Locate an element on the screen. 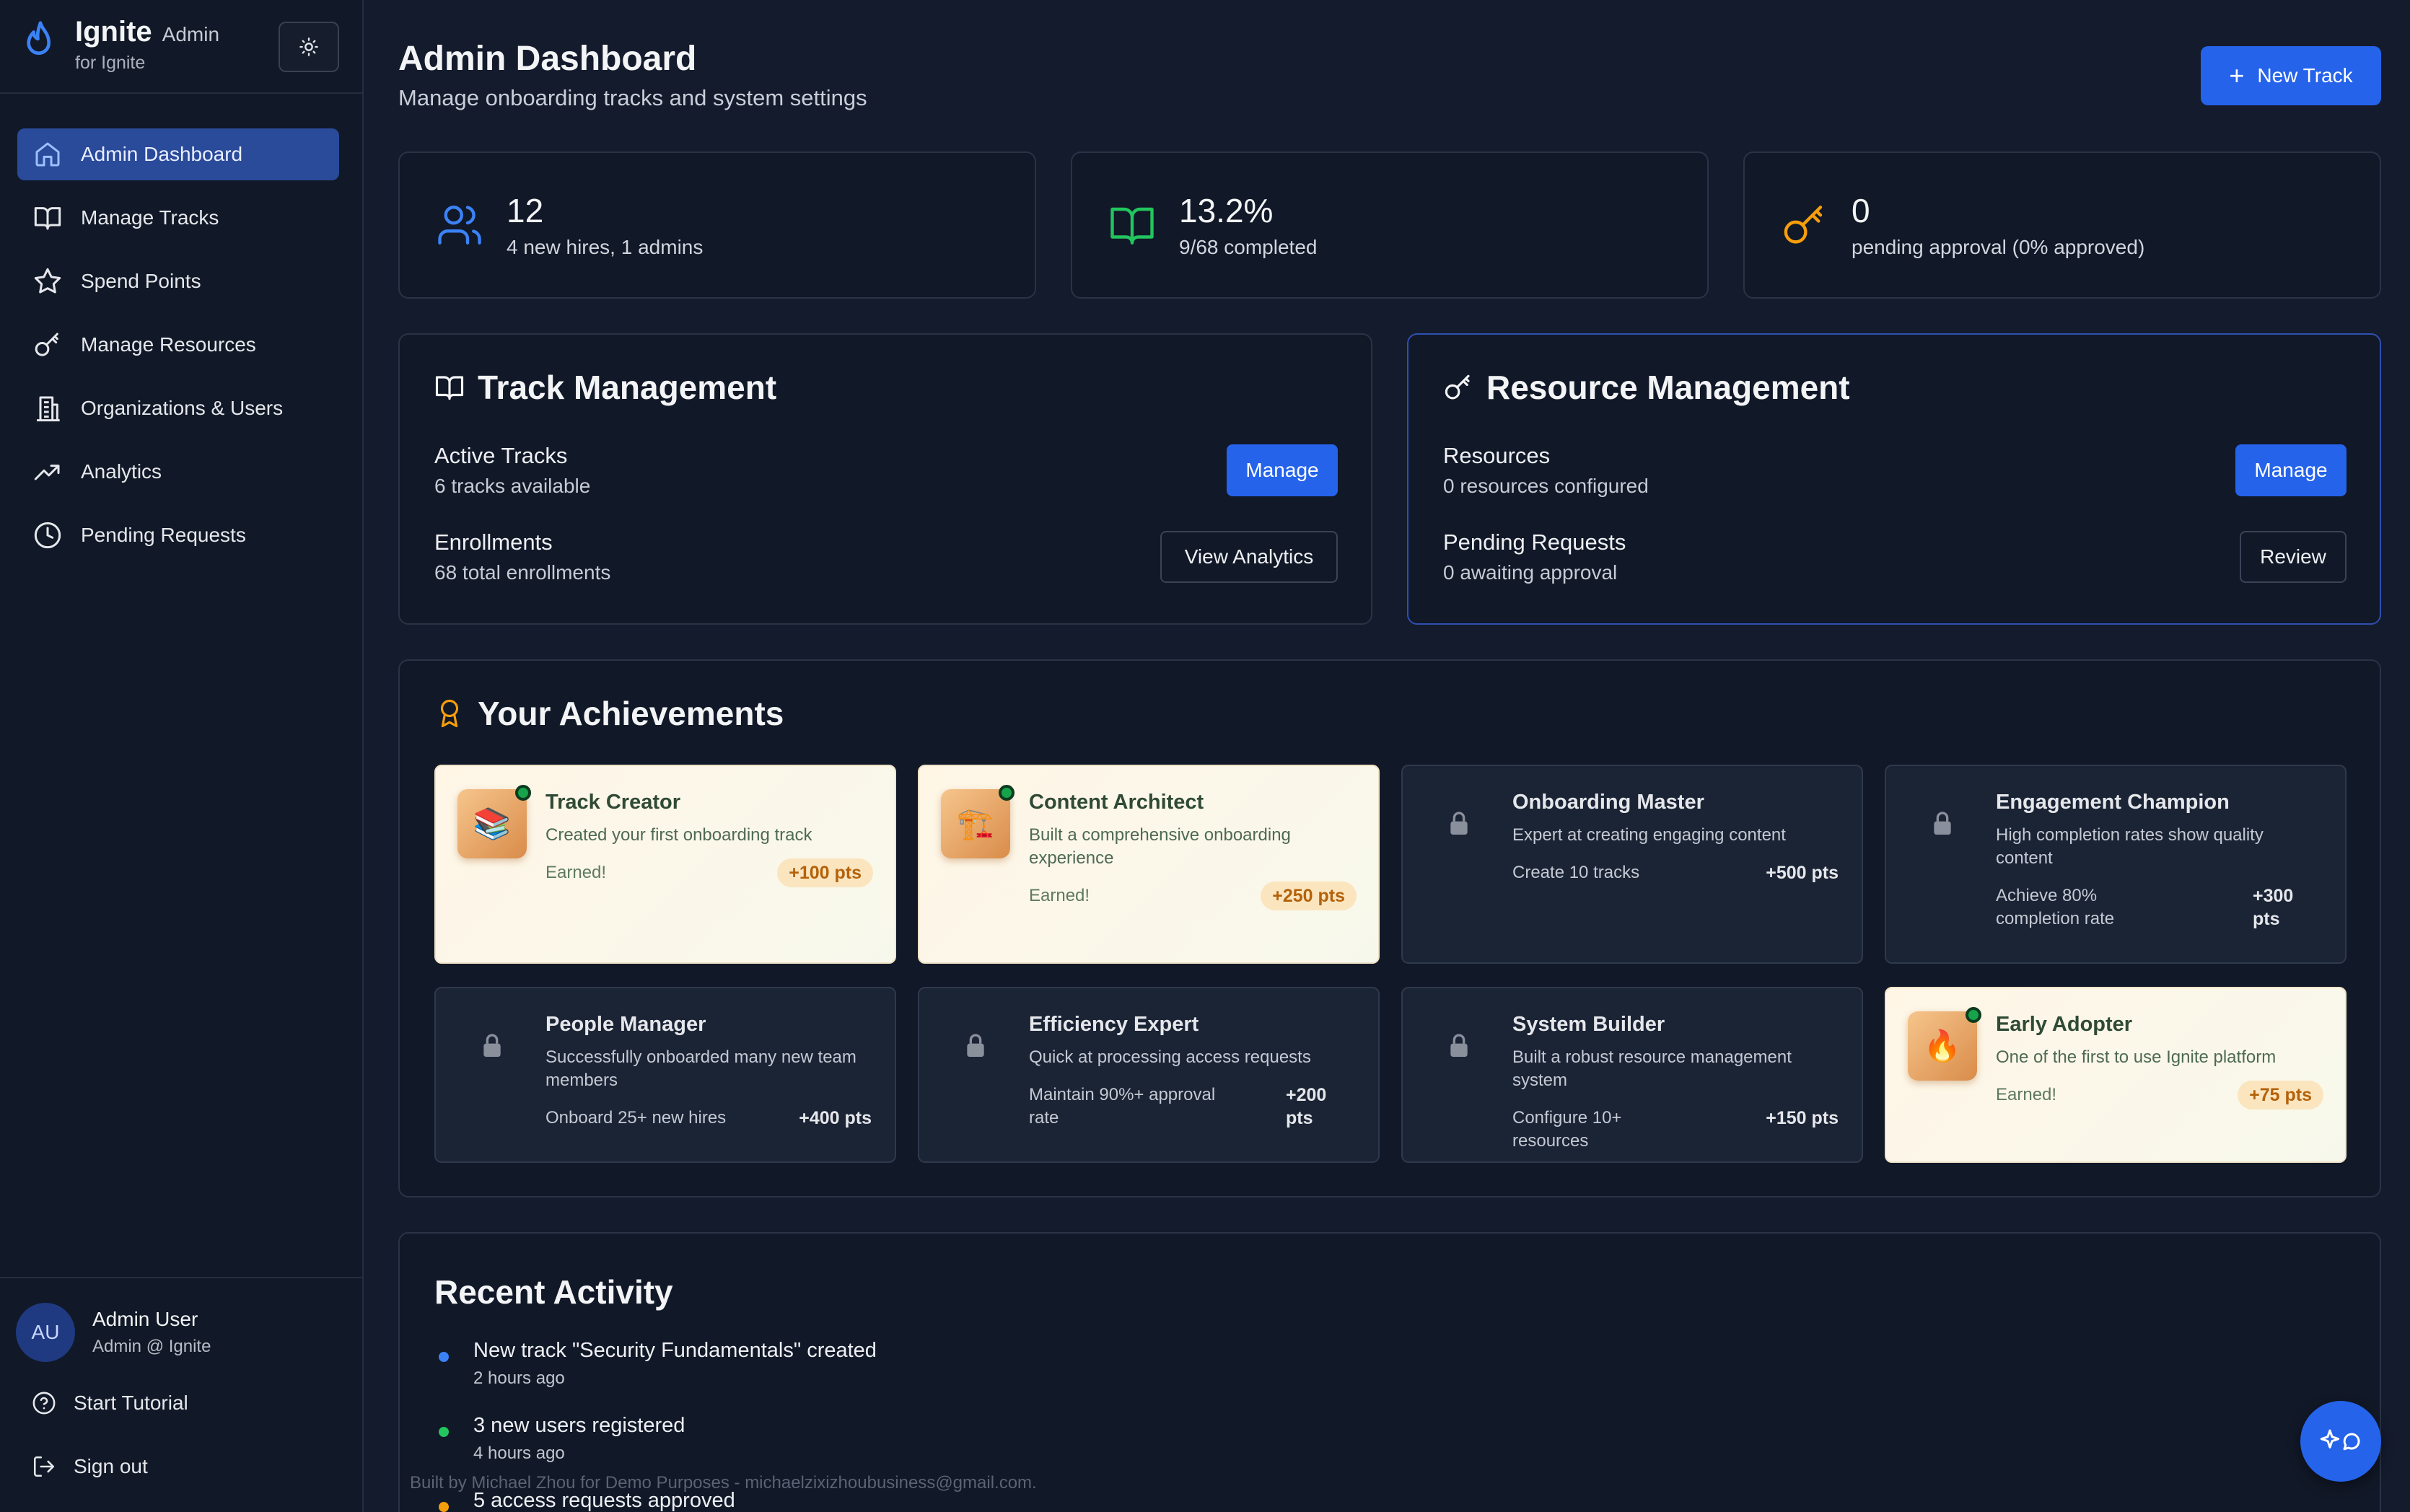  building-icon is located at coordinates (48, 409).